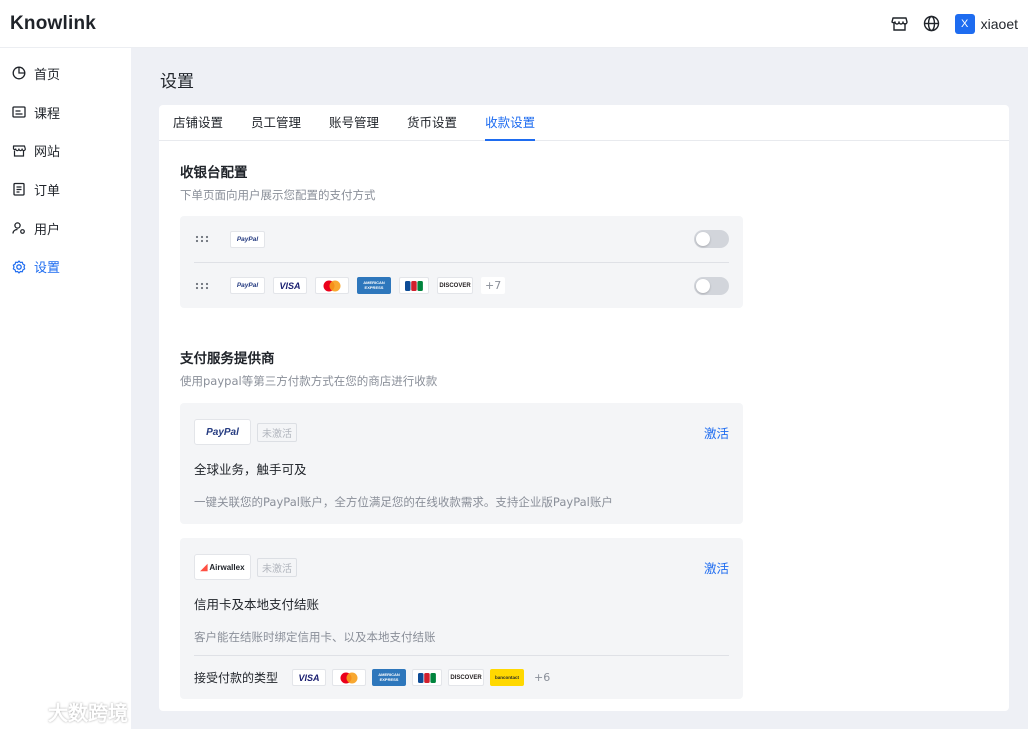  What do you see at coordinates (177, 82) in the screenshot?
I see `page-title: 设置` at bounding box center [177, 82].